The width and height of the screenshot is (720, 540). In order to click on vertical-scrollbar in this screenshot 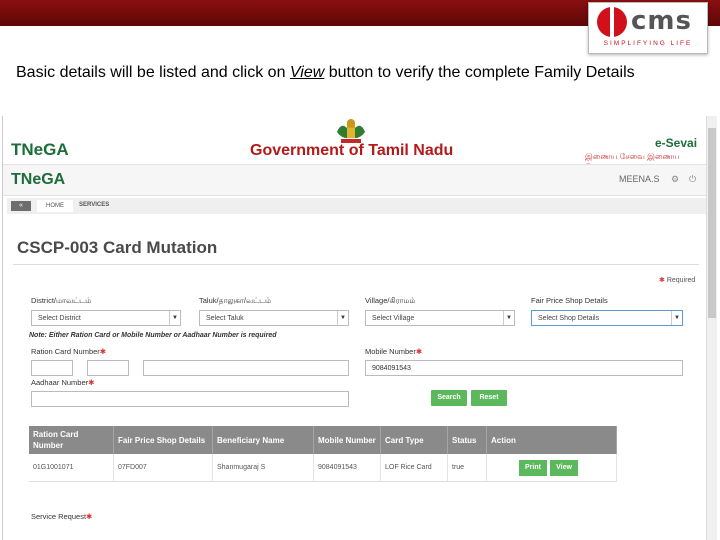, I will do `click(711, 328)`.